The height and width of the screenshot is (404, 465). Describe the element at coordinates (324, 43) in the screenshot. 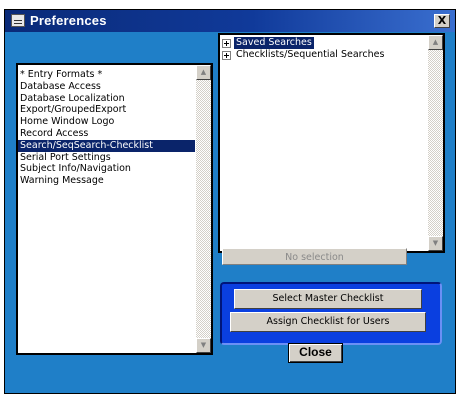

I see `tree-node-saved-searches: Saved Searches` at that location.